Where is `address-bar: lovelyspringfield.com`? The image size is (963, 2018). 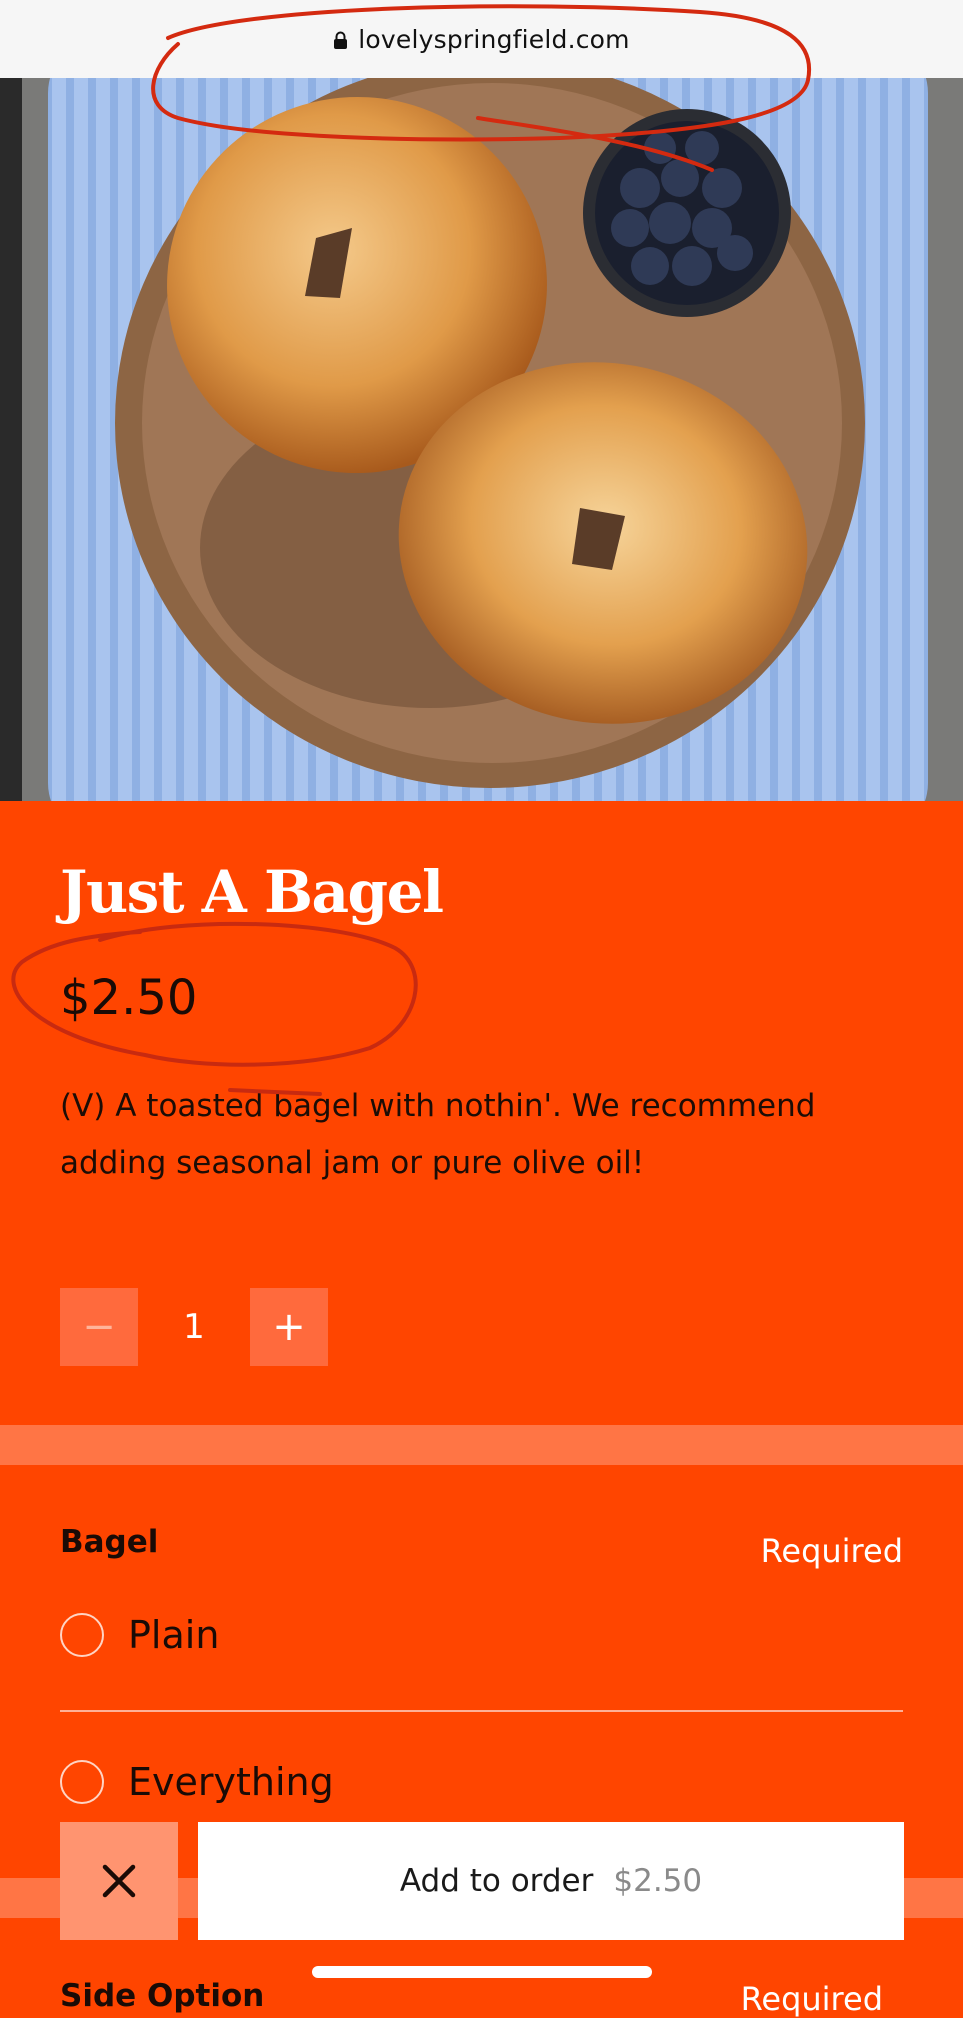
address-bar: lovelyspringfield.com is located at coordinates (481, 39).